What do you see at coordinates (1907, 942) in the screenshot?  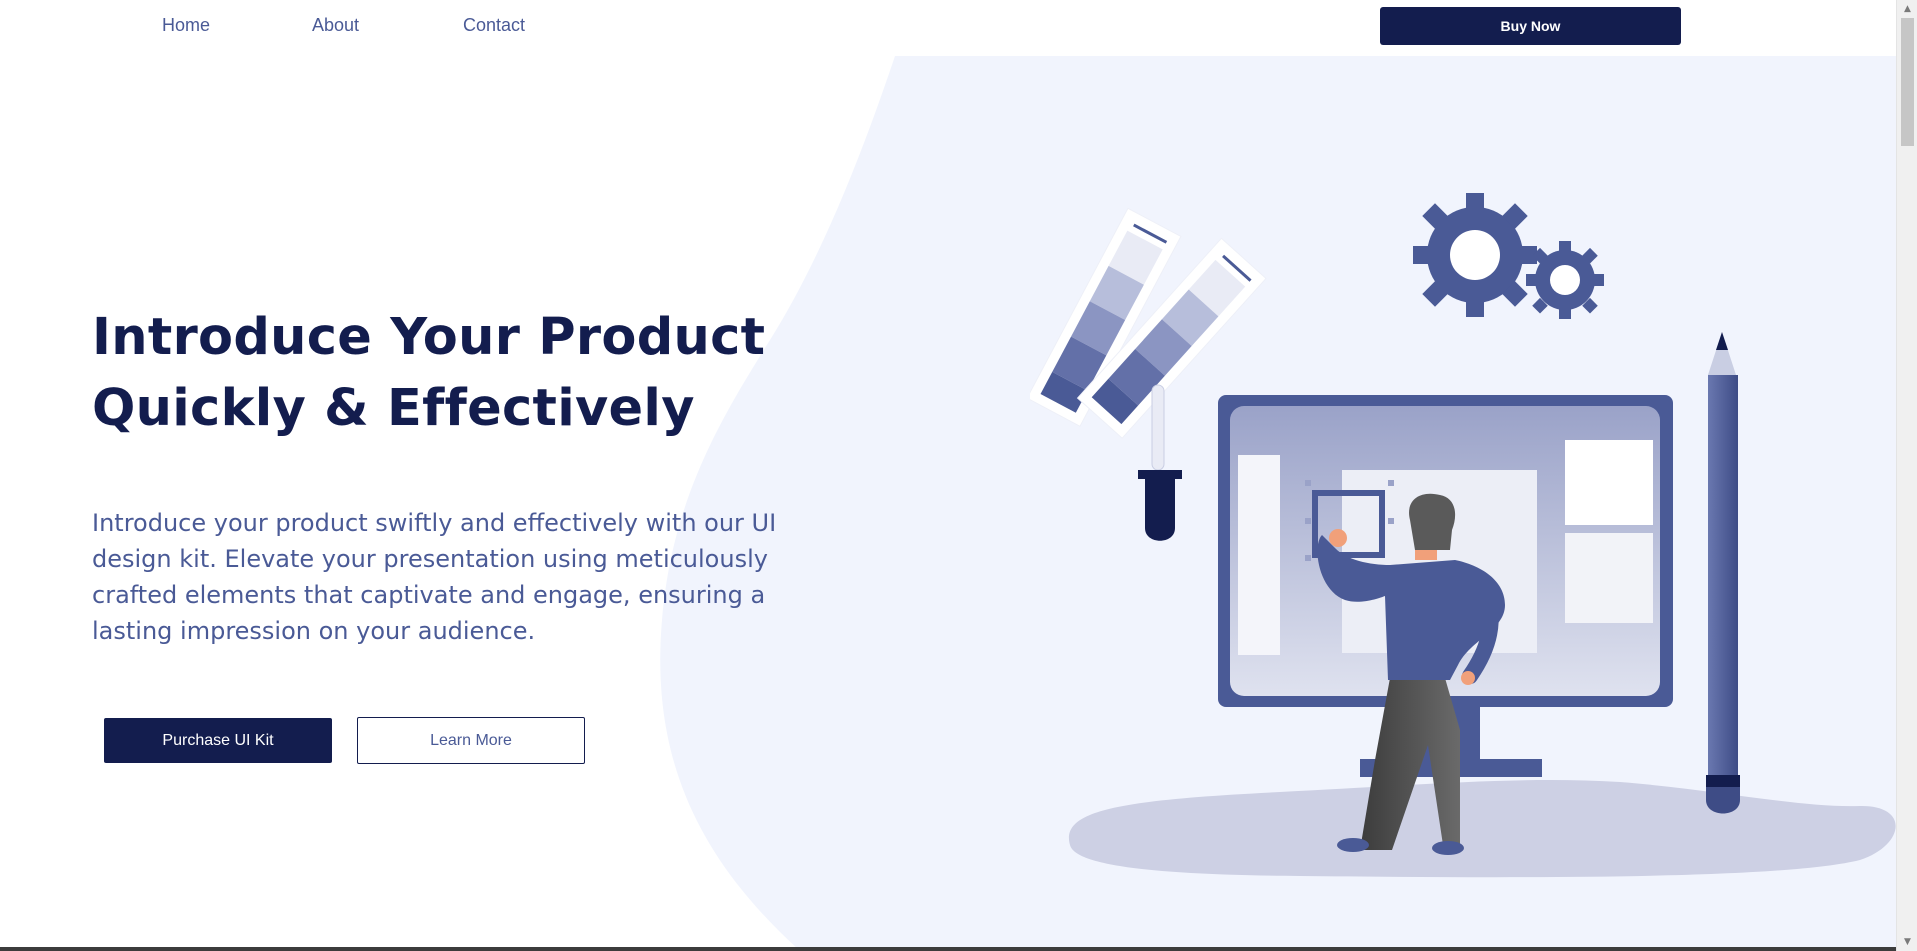 I see `scroll-down-arrow-icon: ▼` at bounding box center [1907, 942].